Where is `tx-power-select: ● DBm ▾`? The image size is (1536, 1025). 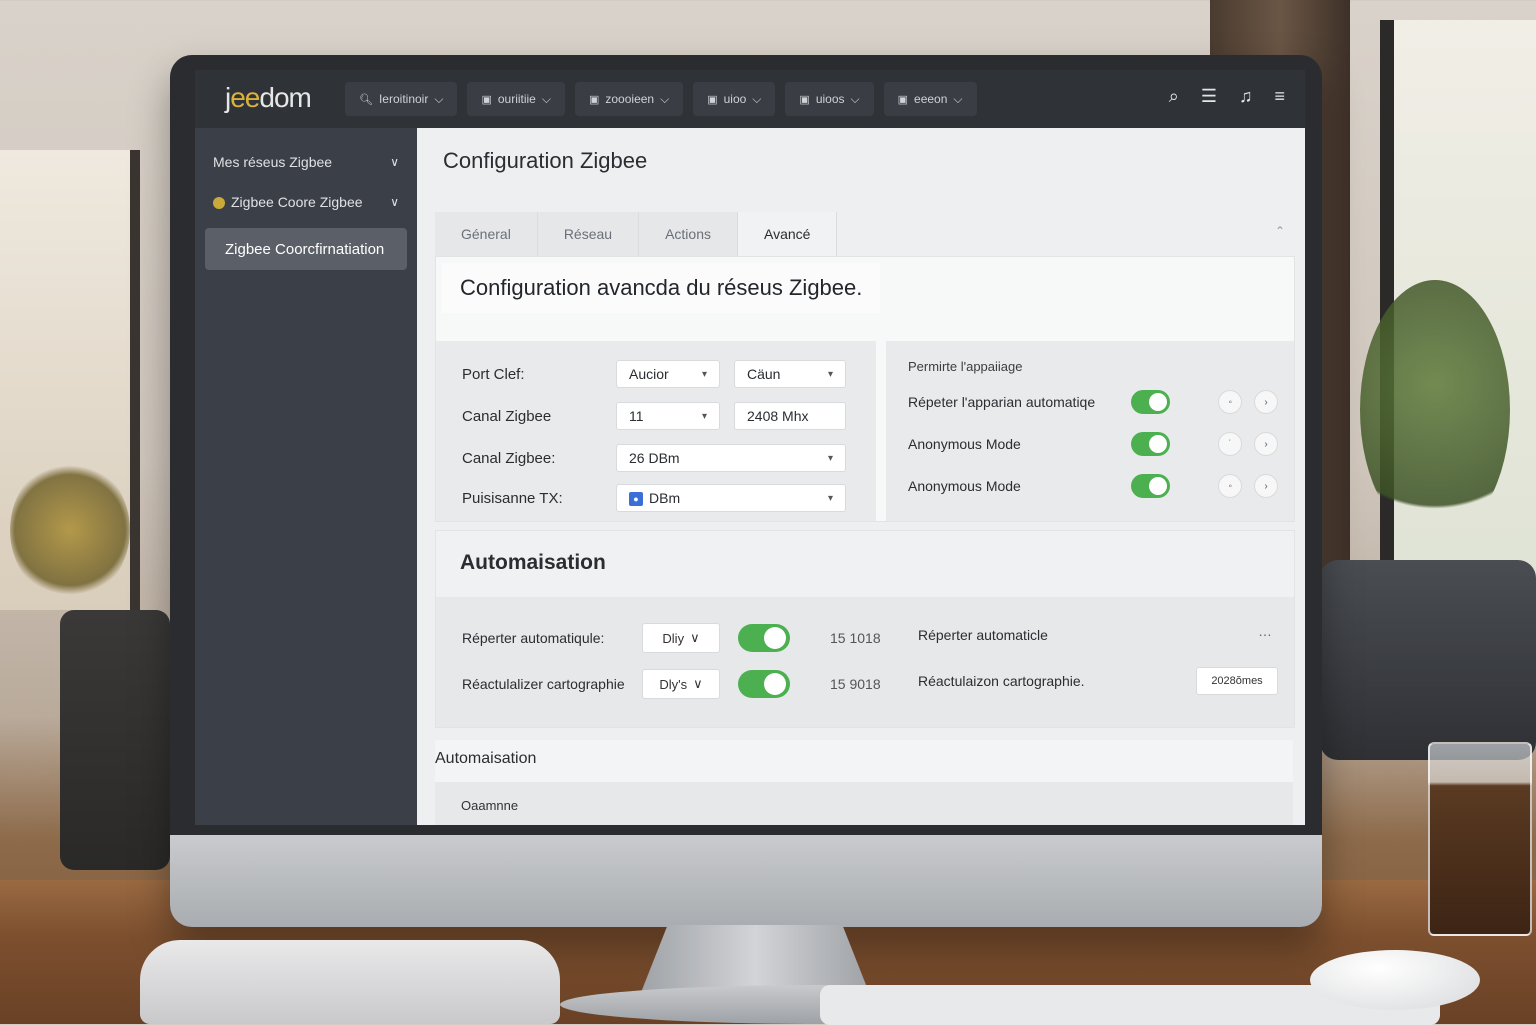
tx-power-select: ● DBm ▾ is located at coordinates (731, 498).